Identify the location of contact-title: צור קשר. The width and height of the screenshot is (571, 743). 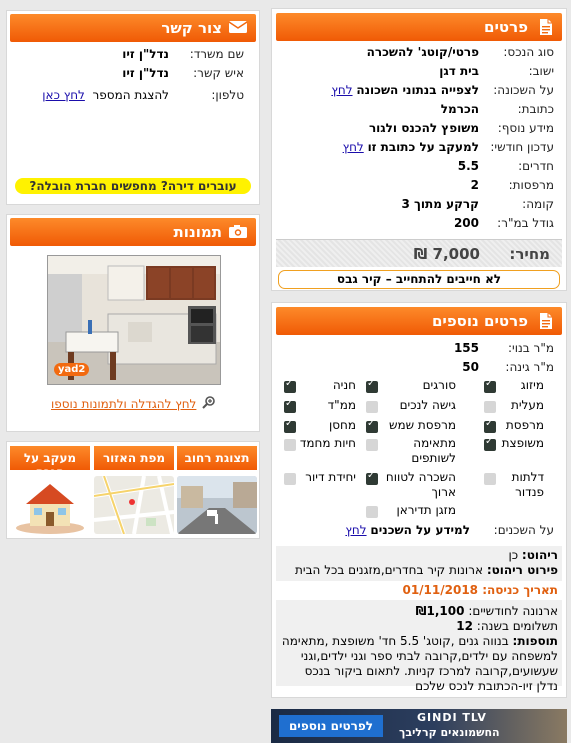
(191, 28).